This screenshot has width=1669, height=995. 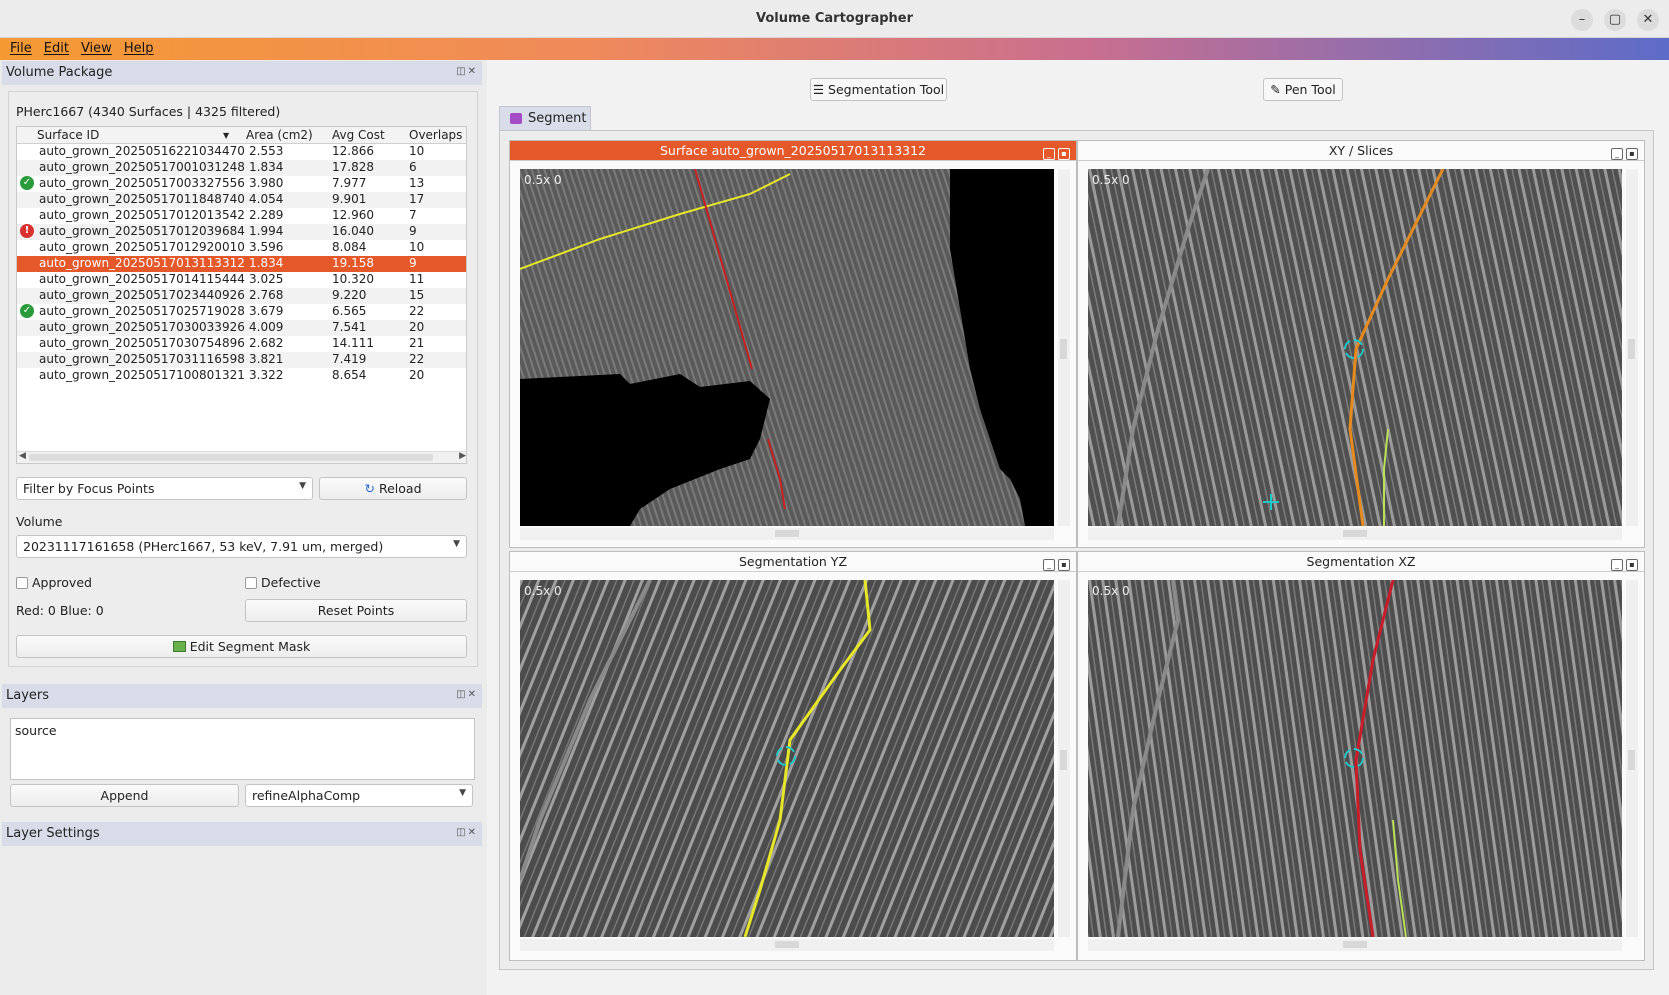 I want to click on xy-horizontal-scrollbar, so click(x=1355, y=534).